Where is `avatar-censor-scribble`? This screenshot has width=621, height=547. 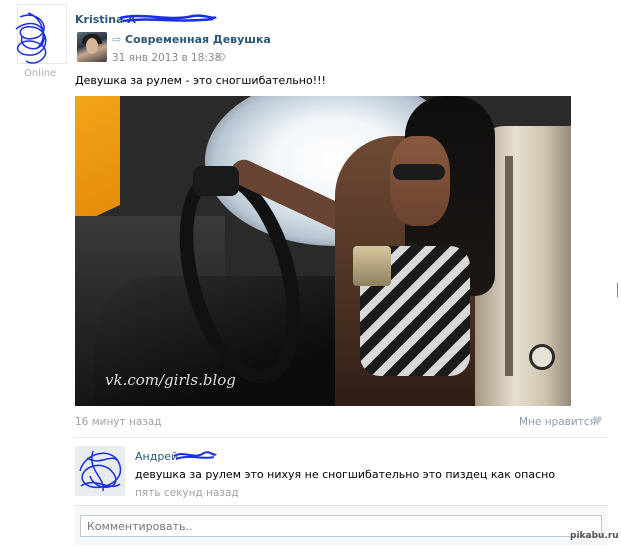
avatar-censor-scribble is located at coordinates (100, 471).